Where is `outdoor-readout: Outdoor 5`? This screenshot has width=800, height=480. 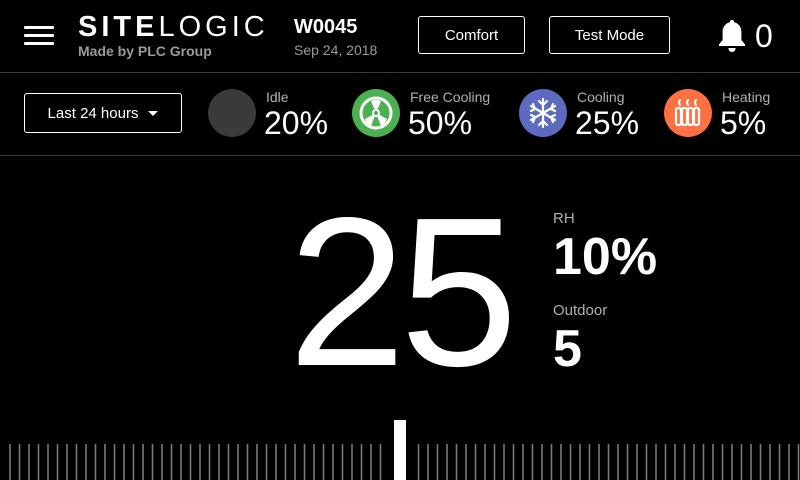
outdoor-readout: Outdoor 5 is located at coordinates (580, 340).